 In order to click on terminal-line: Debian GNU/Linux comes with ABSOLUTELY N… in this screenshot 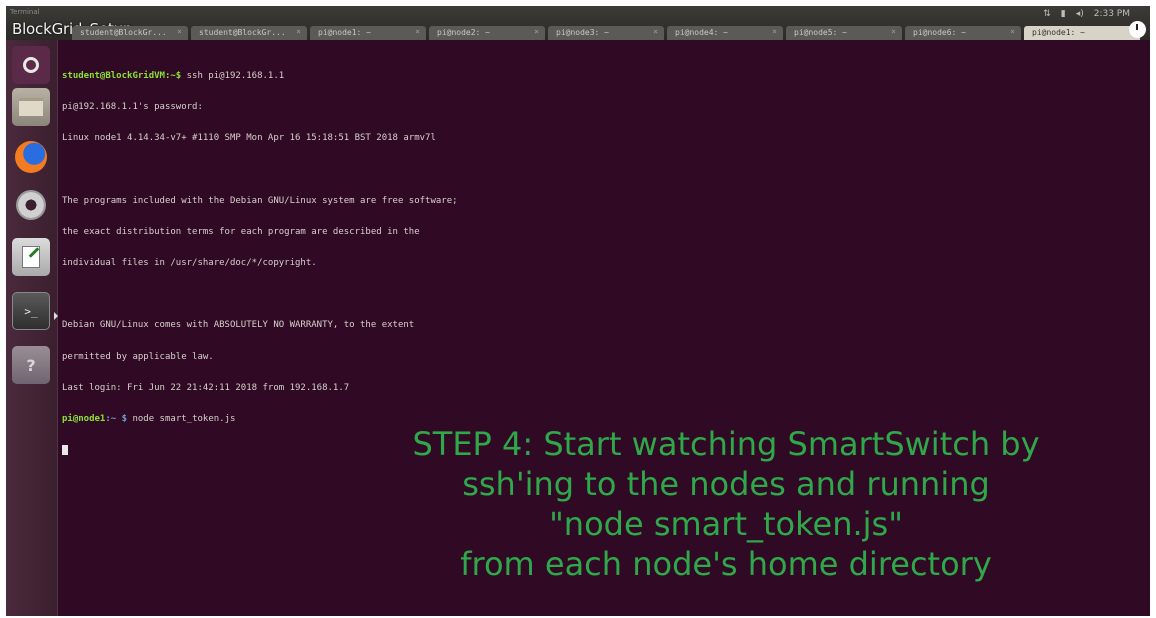, I will do `click(238, 325)`.